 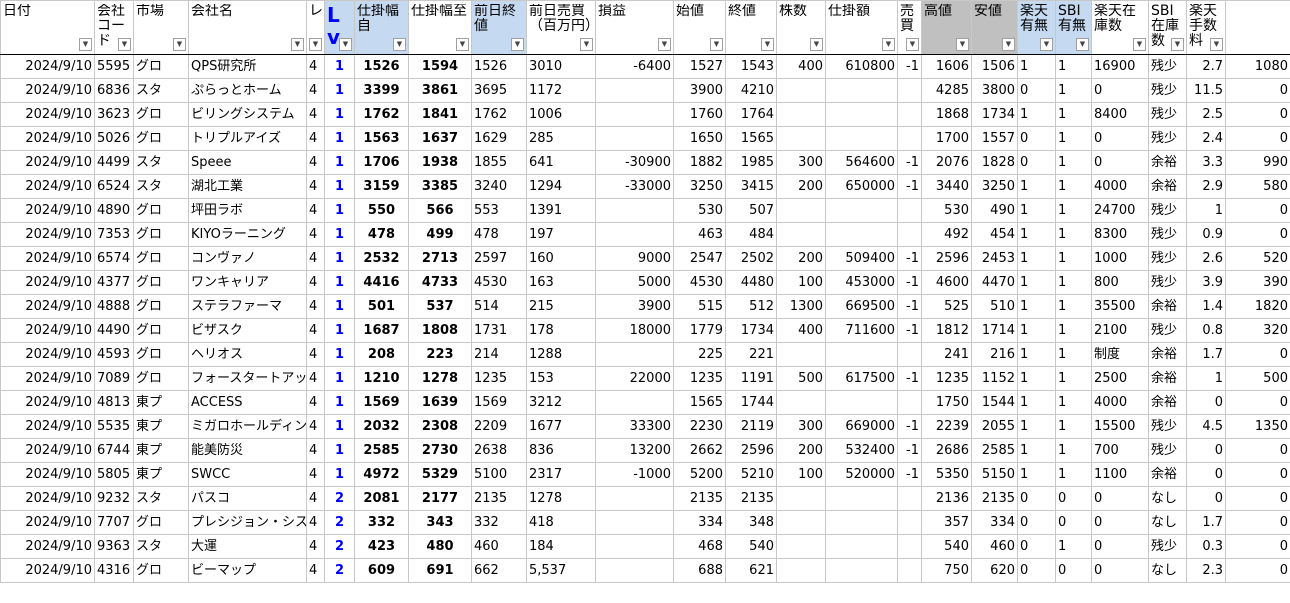 What do you see at coordinates (561, 570) in the screenshot?
I see `cell-prev-volume: 5,537` at bounding box center [561, 570].